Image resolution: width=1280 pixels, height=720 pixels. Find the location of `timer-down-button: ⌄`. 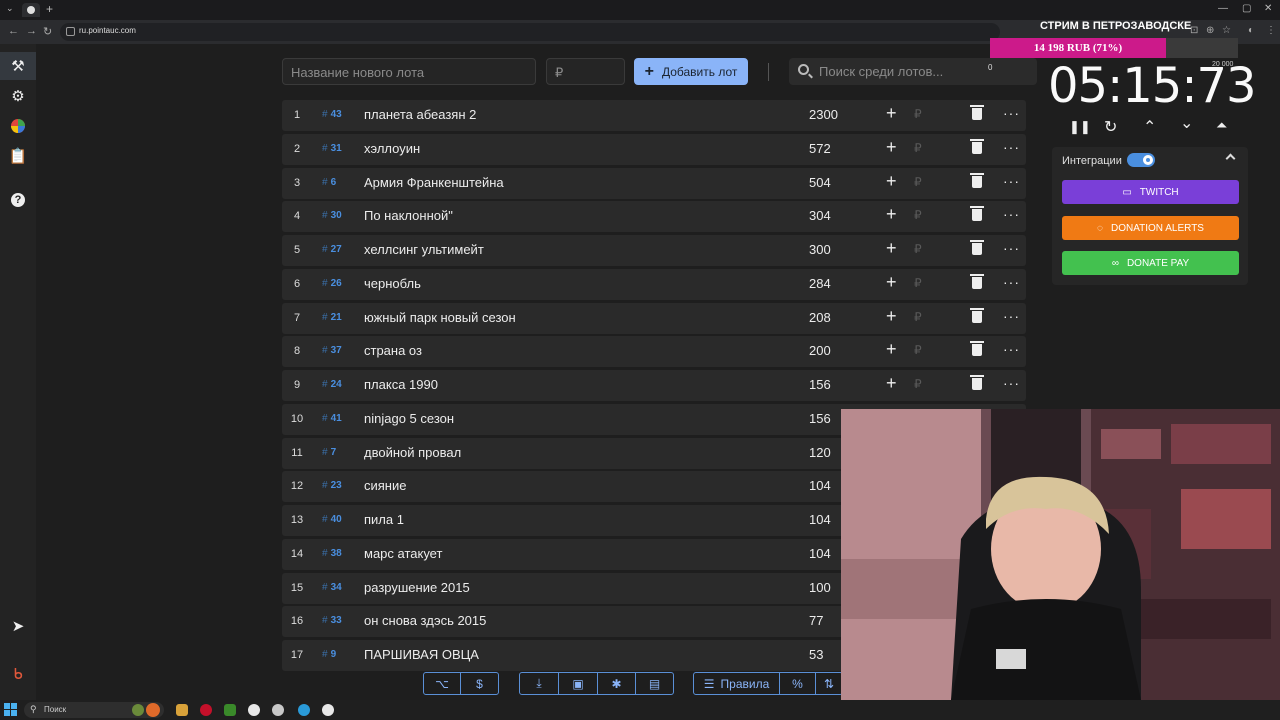

timer-down-button: ⌄ is located at coordinates (1186, 123).